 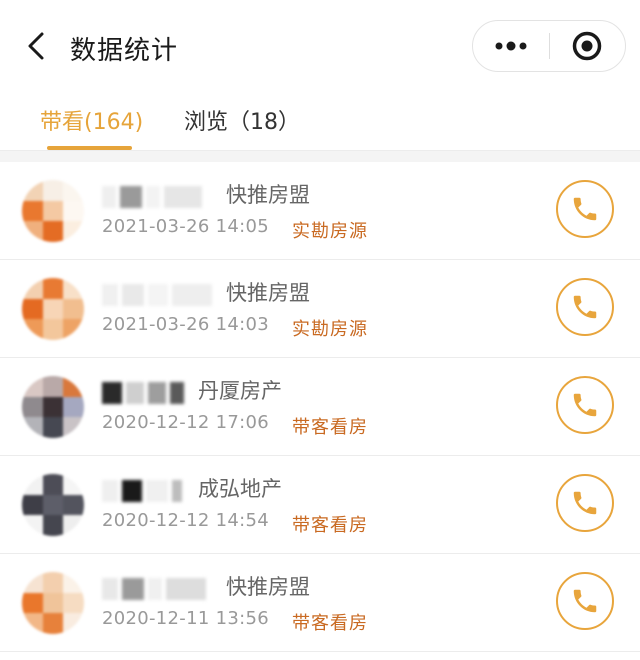 I want to click on visit-datetime: 2020-12-12 14:54, so click(x=186, y=520).